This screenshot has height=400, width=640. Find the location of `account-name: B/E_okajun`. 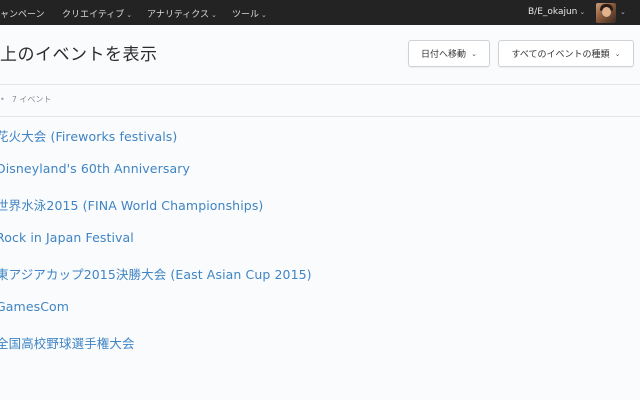

account-name: B/E_okajun is located at coordinates (553, 12).